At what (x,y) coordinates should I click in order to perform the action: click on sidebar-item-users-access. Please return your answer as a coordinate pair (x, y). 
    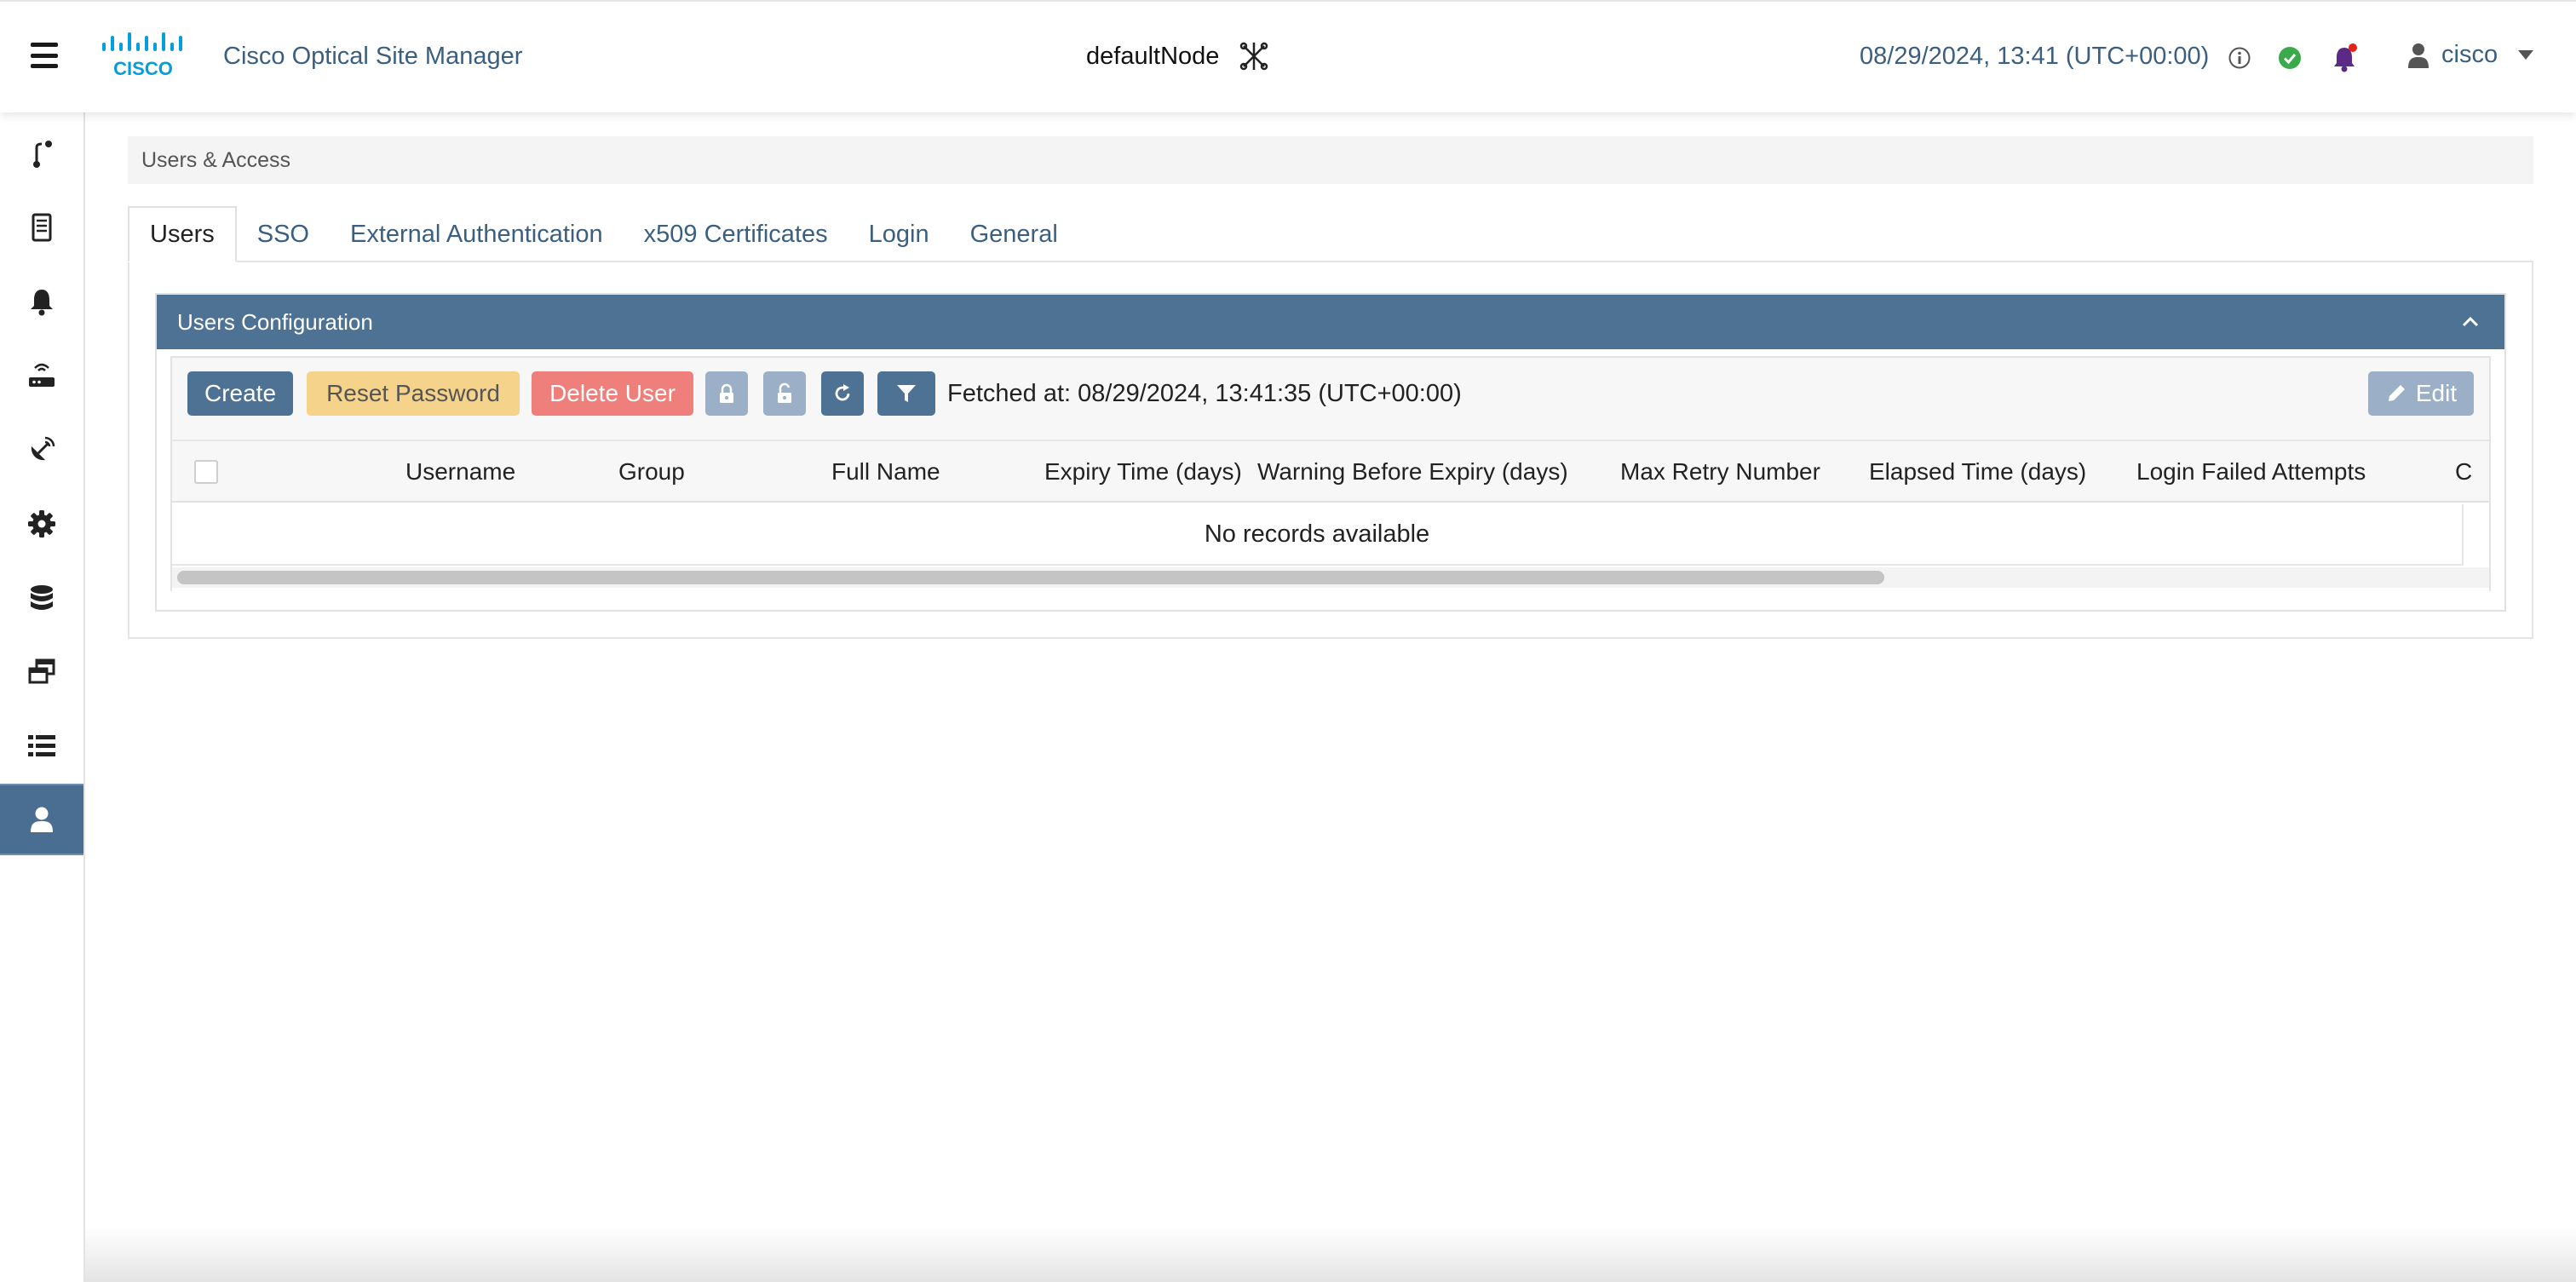
    Looking at the image, I should click on (41, 819).